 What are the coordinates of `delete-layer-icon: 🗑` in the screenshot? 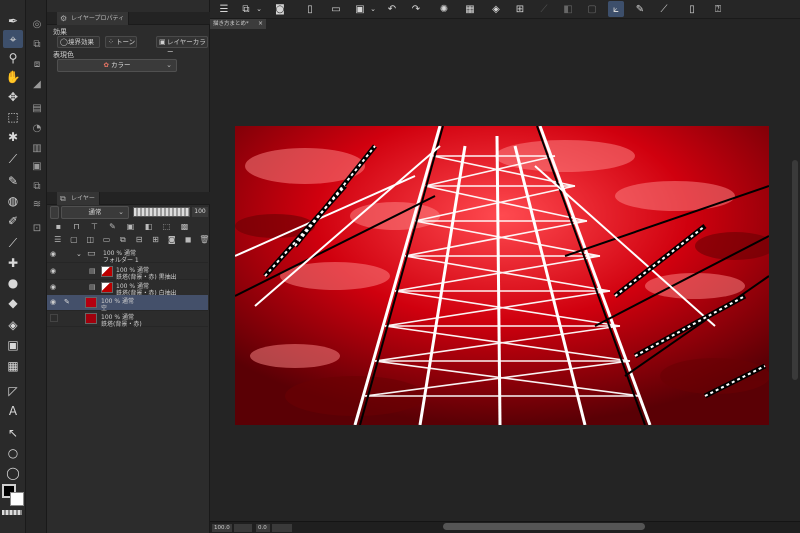 It's located at (204, 239).